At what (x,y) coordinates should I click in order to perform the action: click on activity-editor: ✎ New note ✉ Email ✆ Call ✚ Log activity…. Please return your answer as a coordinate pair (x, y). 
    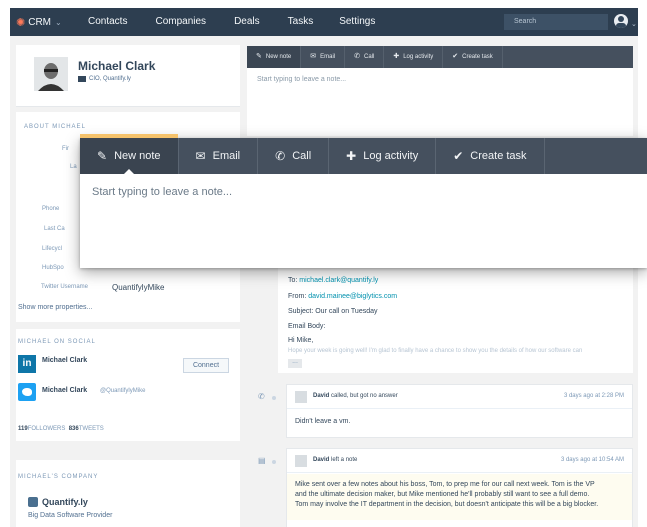
    Looking at the image, I should click on (440, 91).